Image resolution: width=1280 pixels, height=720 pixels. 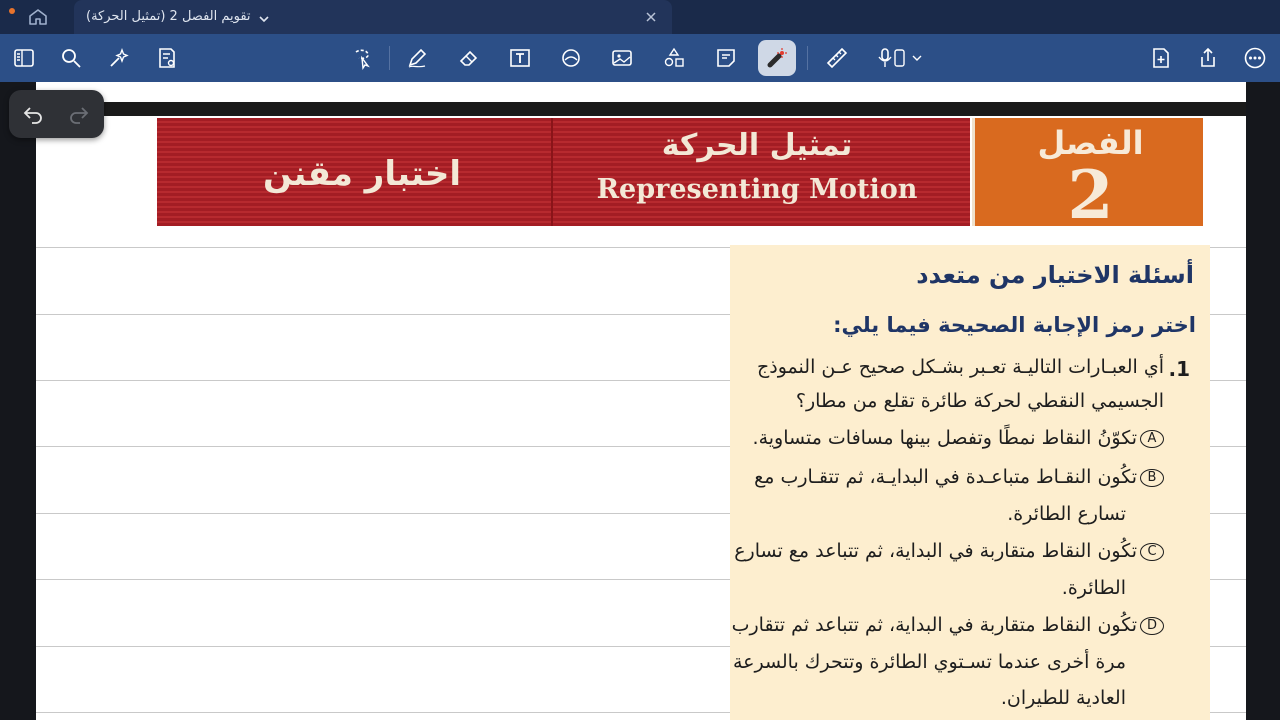 I want to click on option-d-text-cont: العادية للطيران., so click(x=1063, y=698).